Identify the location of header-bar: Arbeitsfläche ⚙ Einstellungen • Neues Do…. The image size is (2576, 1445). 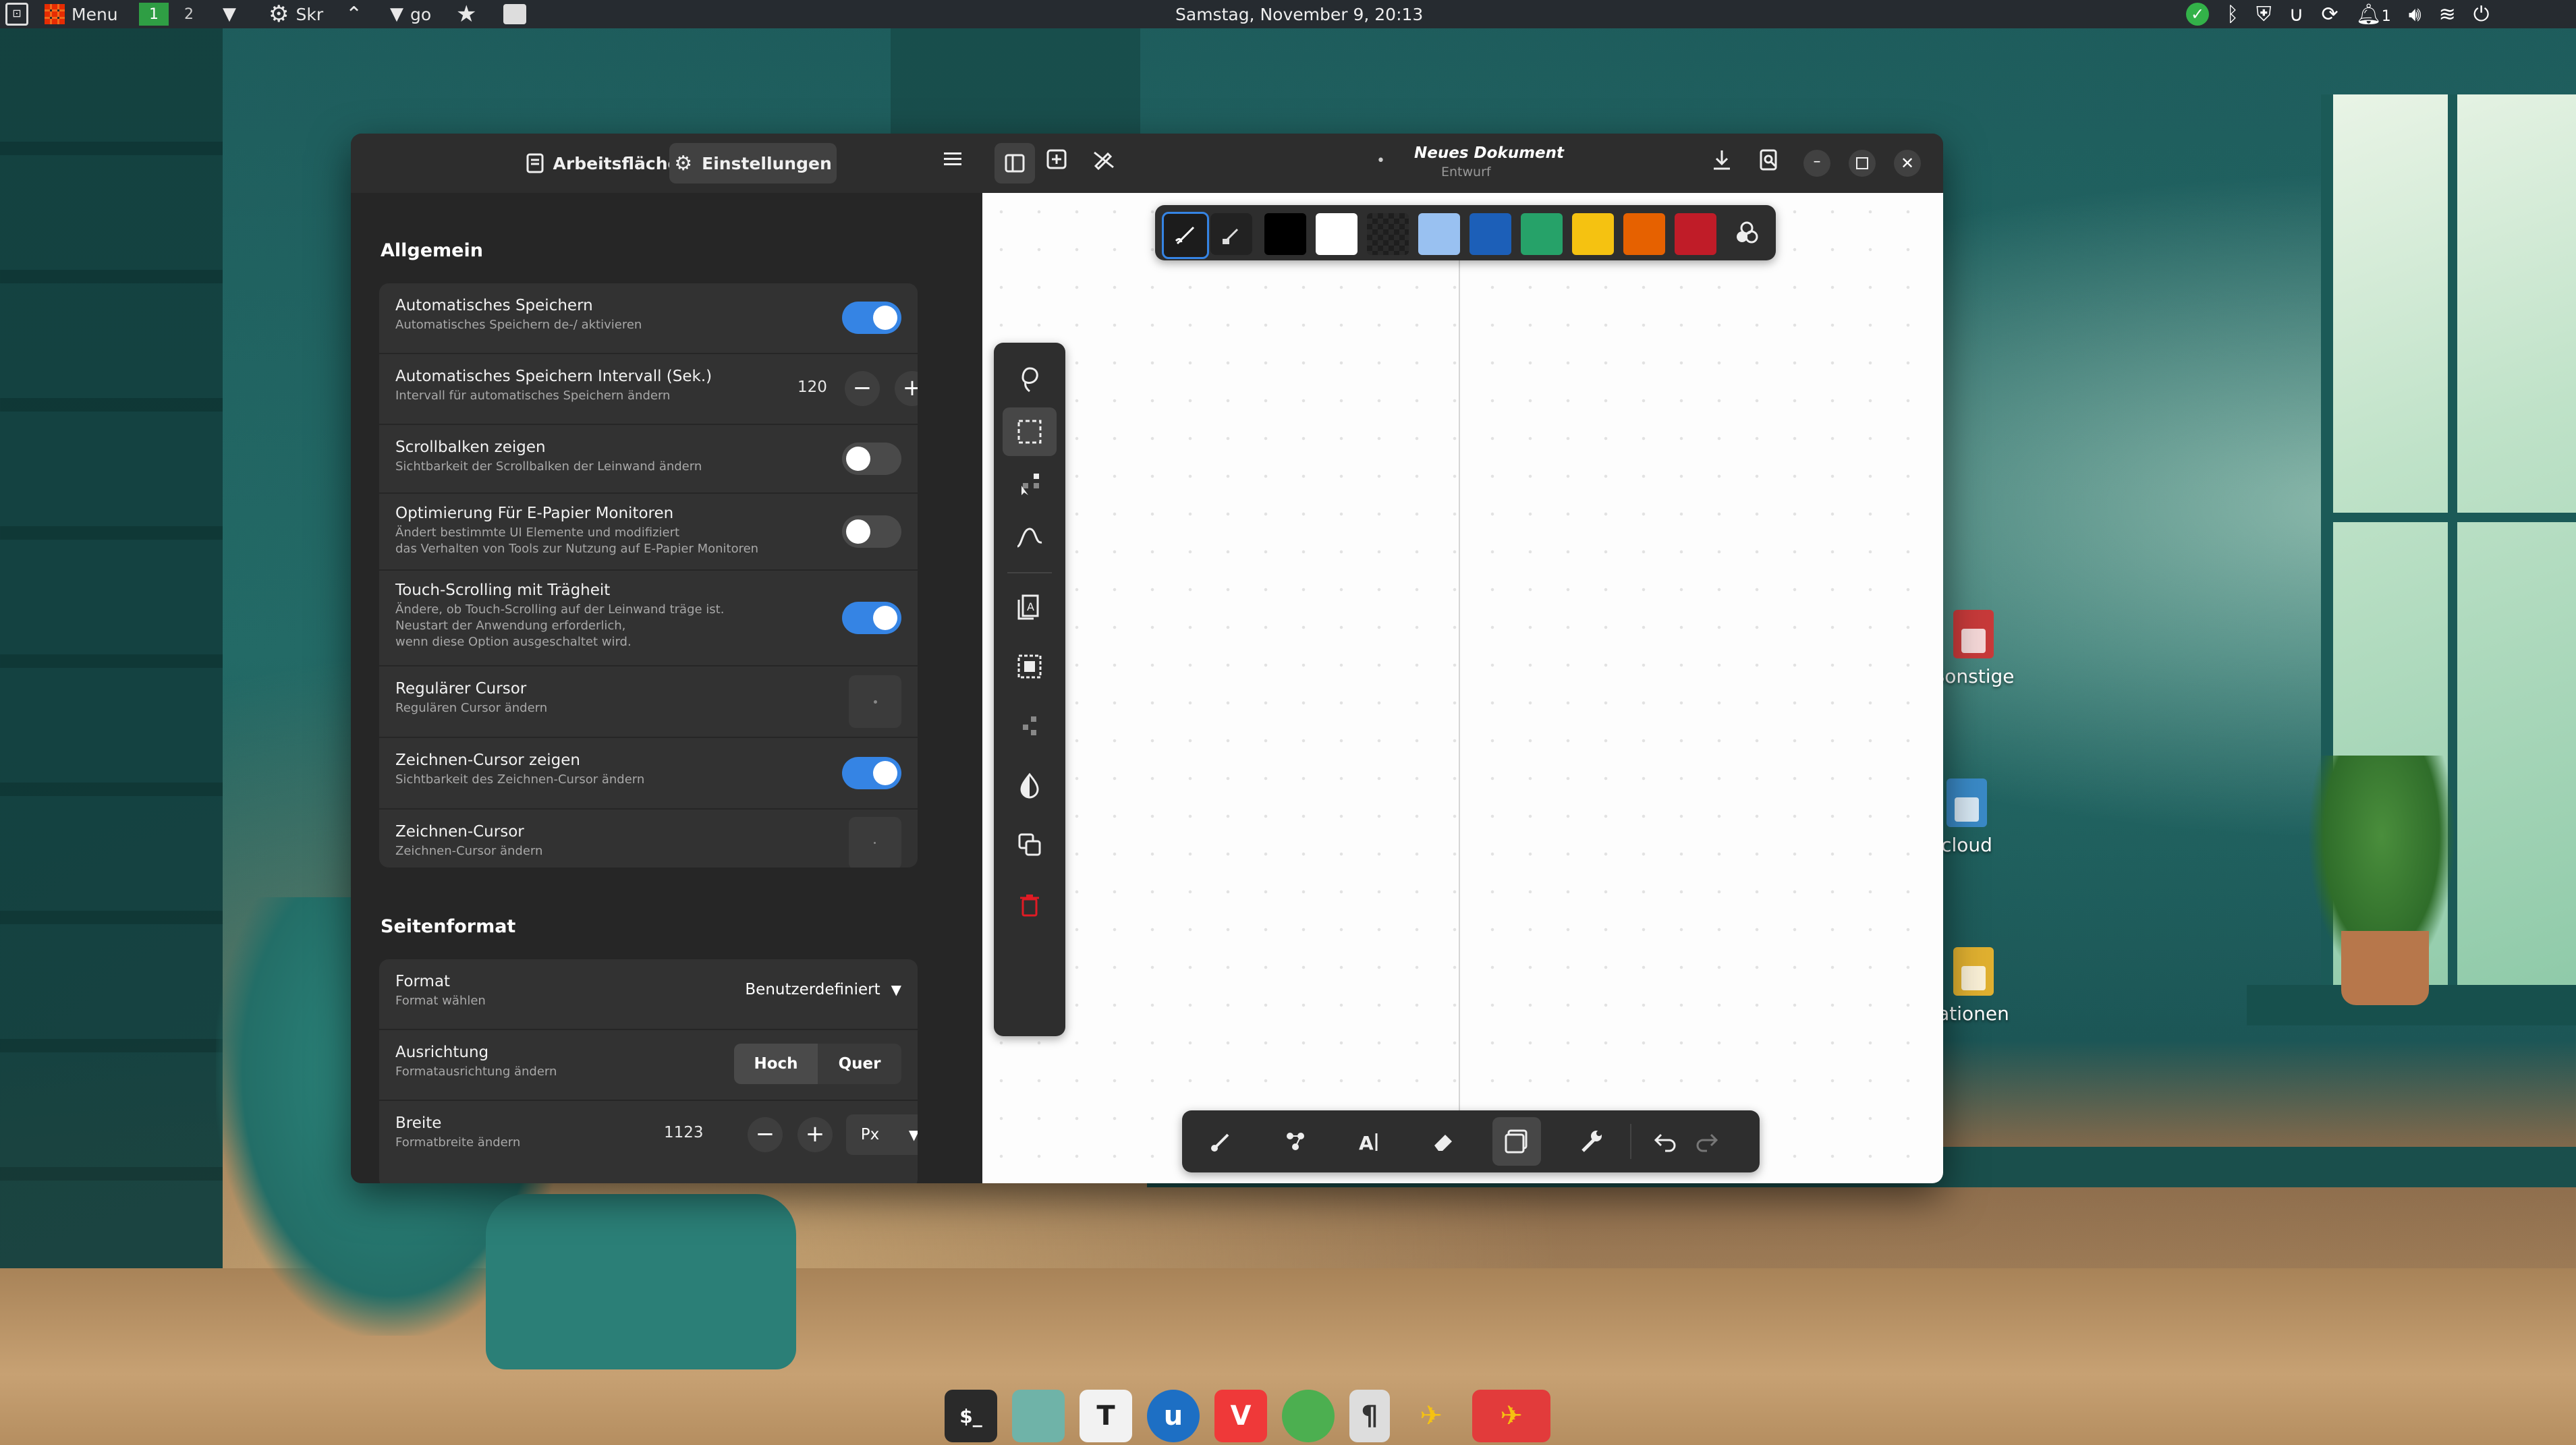
(1147, 164).